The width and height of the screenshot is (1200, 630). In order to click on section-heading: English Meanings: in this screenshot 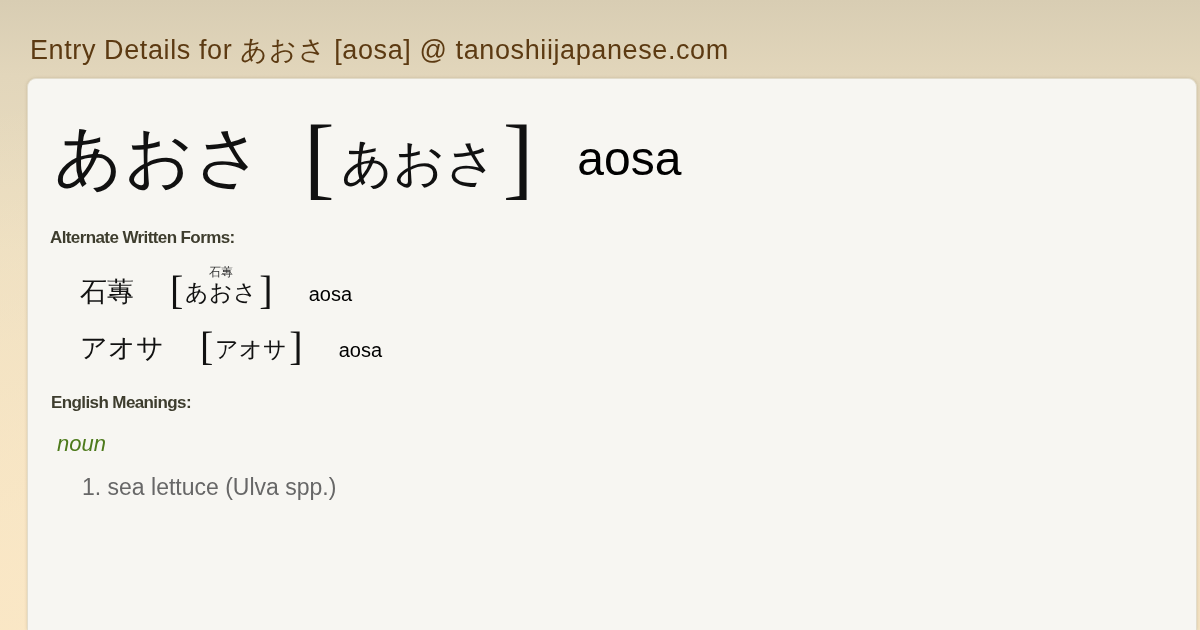, I will do `click(121, 403)`.